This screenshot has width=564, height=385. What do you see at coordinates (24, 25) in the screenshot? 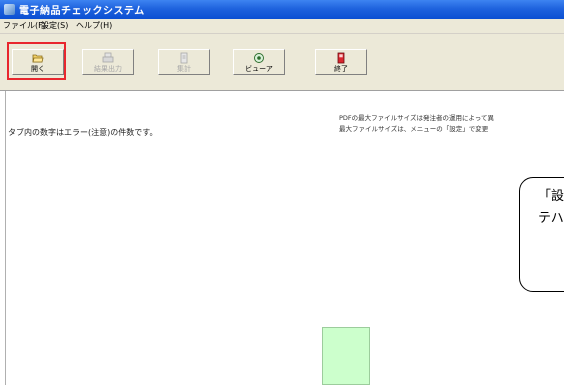
I see `menu-file: ファイル(F)` at bounding box center [24, 25].